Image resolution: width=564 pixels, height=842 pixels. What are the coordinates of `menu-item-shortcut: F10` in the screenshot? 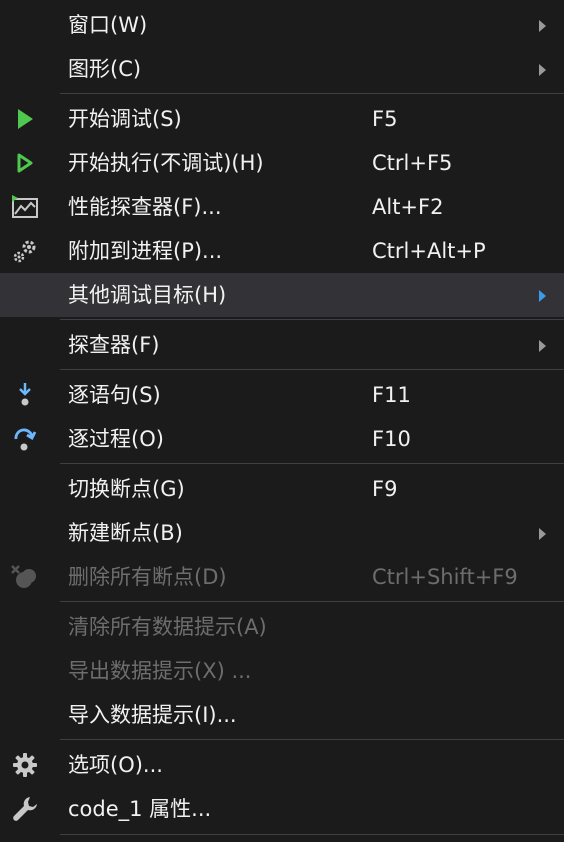 It's located at (391, 439).